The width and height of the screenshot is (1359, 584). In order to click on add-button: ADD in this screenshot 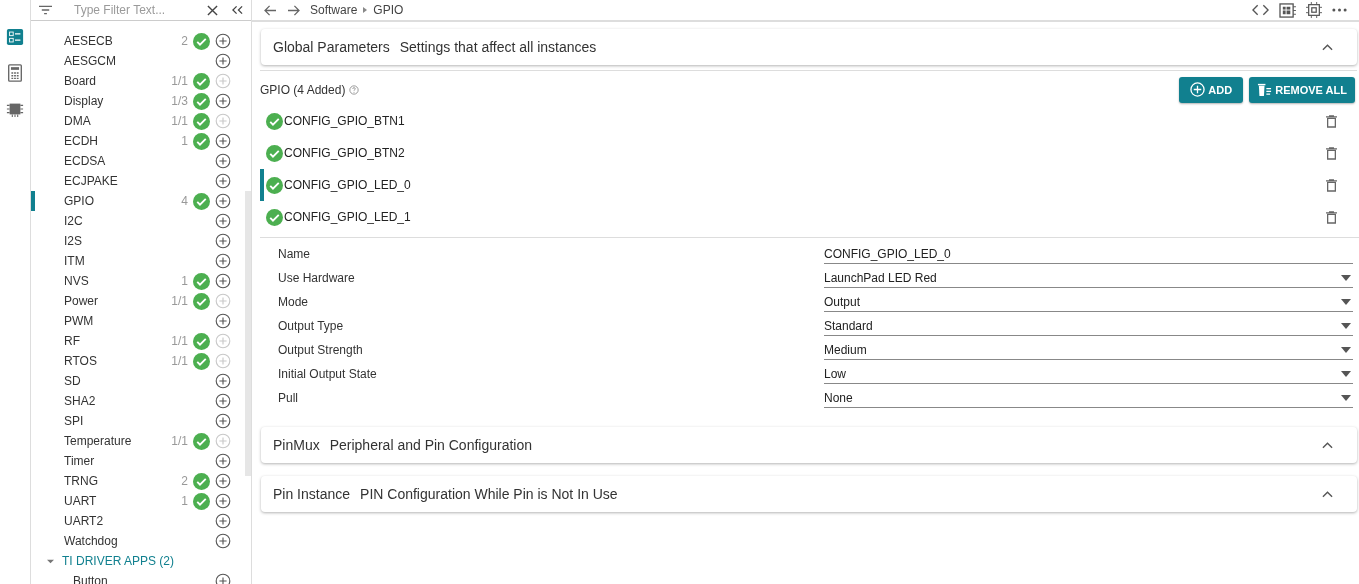, I will do `click(1211, 89)`.